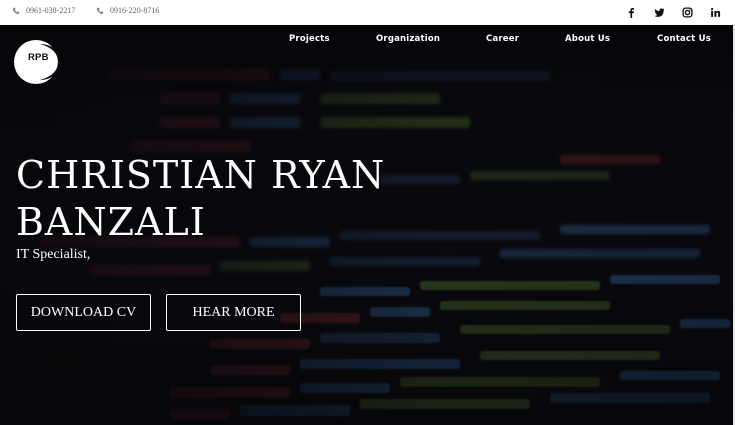  I want to click on facebook-icon, so click(631, 12).